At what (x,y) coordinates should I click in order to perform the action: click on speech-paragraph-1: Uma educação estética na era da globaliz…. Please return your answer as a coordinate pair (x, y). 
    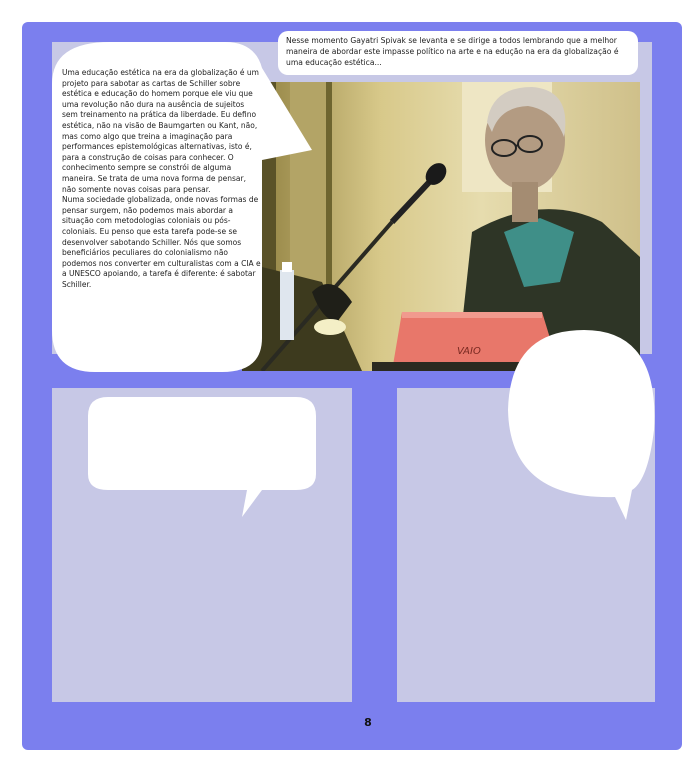
    Looking at the image, I should click on (160, 131).